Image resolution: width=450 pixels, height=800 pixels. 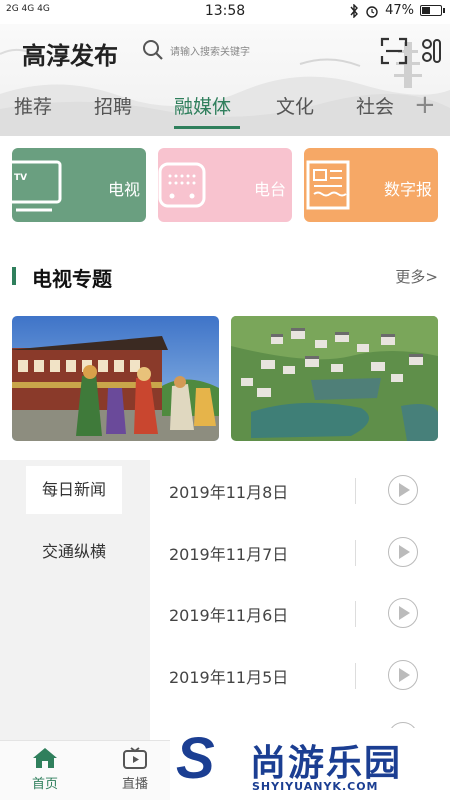 I want to click on topic-photo-village, so click(x=334, y=378).